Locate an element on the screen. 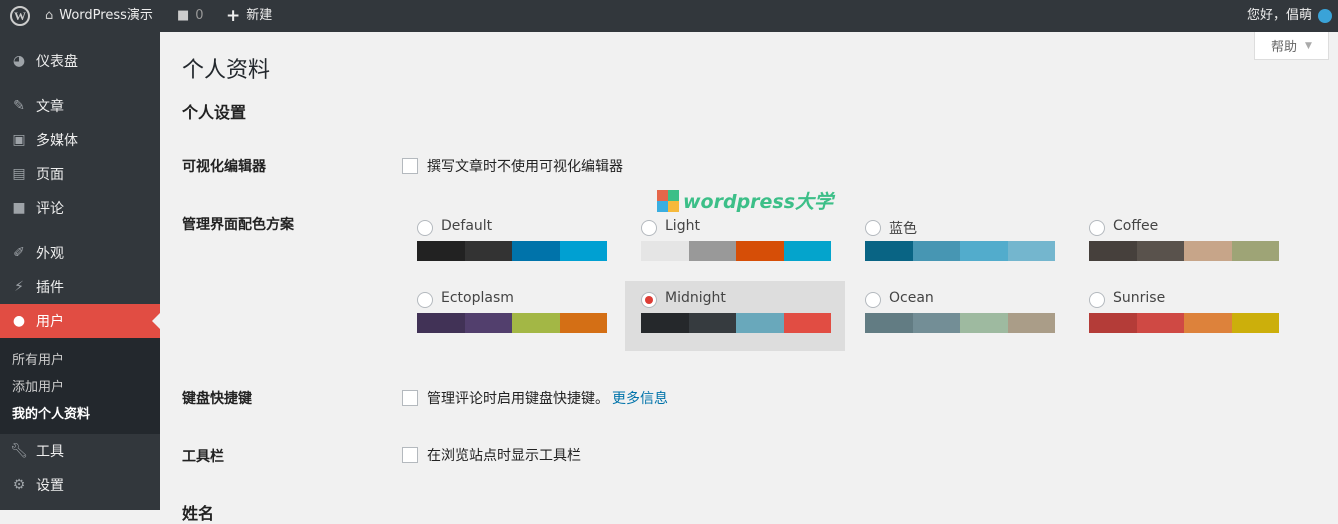 The width and height of the screenshot is (1338, 524). account-menu: 您好，倡萌 is located at coordinates (1289, 16).